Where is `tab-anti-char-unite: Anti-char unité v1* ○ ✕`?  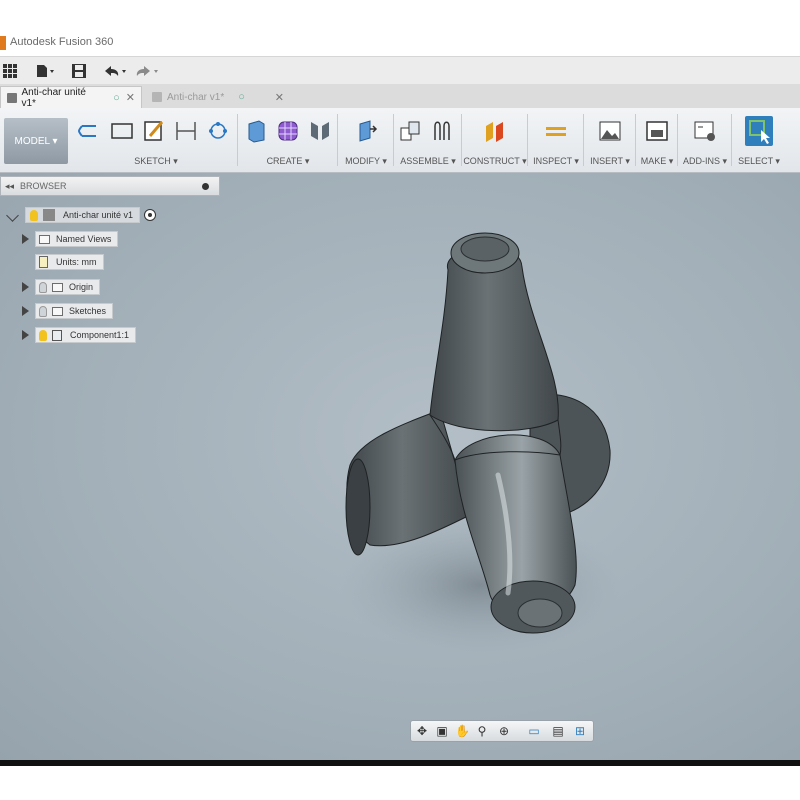 tab-anti-char-unite: Anti-char unité v1* ○ ✕ is located at coordinates (71, 97).